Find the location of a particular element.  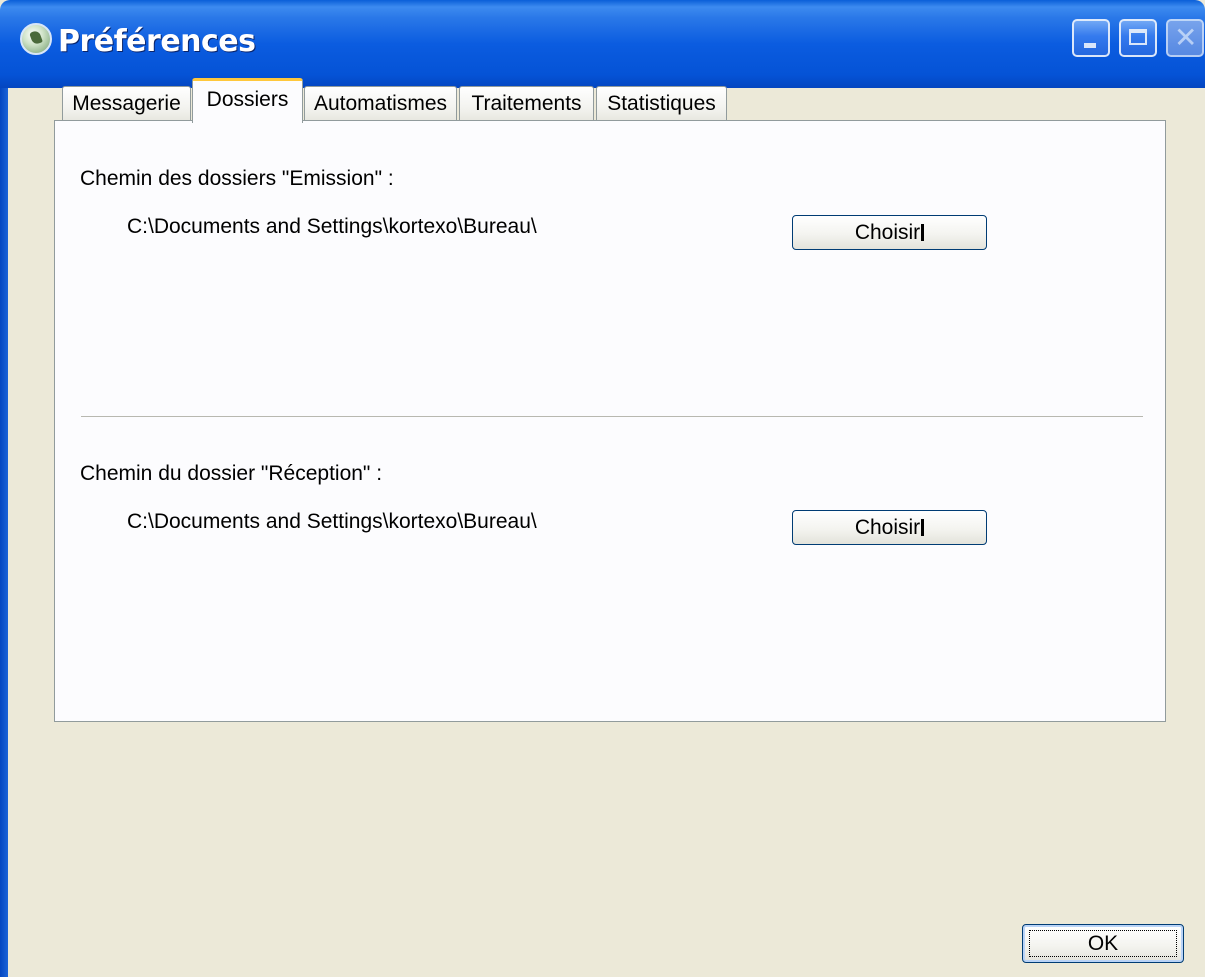

choose-reception-label: Choisir is located at coordinates (887, 527).